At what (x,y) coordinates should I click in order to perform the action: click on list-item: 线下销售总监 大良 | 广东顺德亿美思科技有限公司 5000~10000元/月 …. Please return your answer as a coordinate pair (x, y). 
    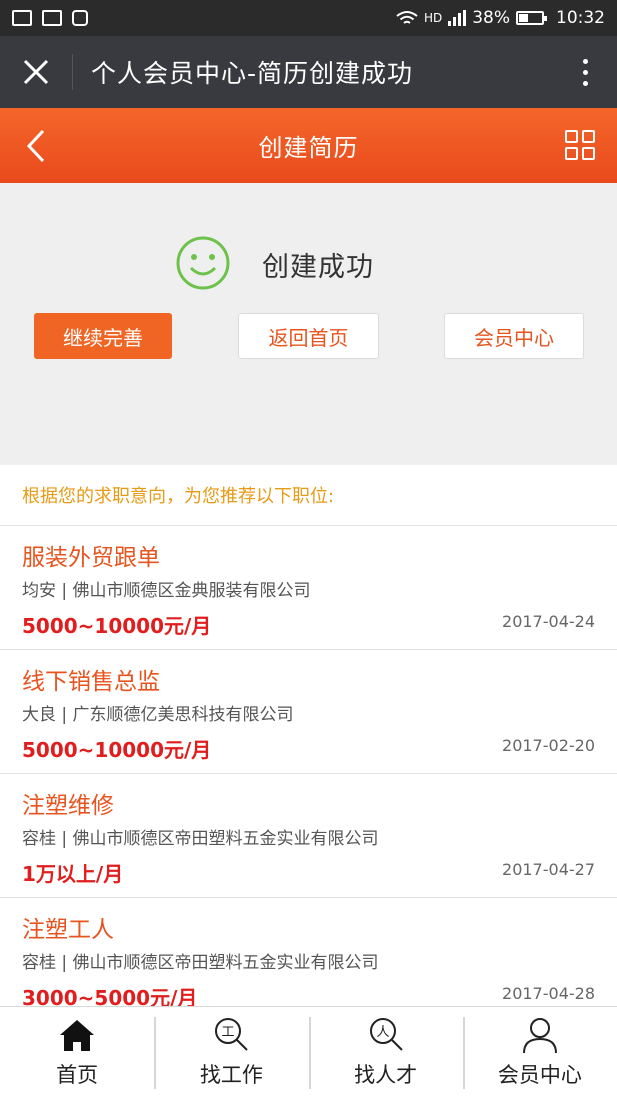
    Looking at the image, I should click on (308, 712).